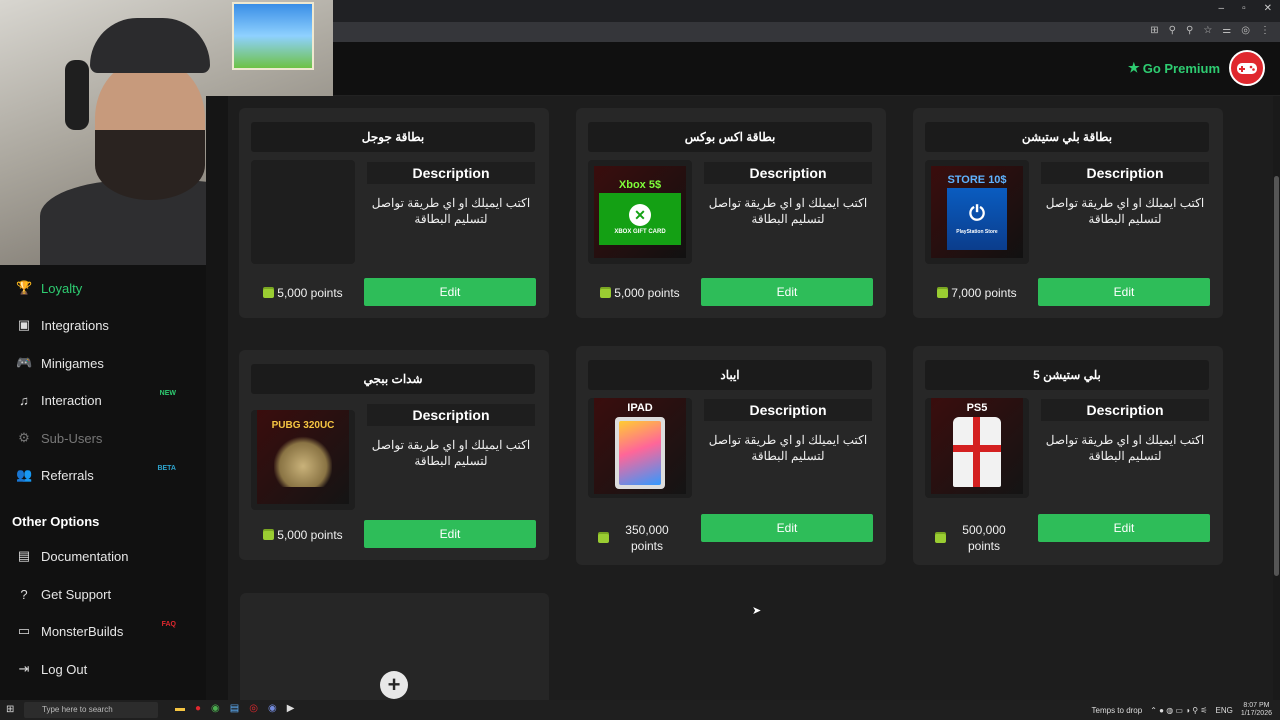  Describe the element at coordinates (150, 165) in the screenshot. I see `webcam-beard` at that location.